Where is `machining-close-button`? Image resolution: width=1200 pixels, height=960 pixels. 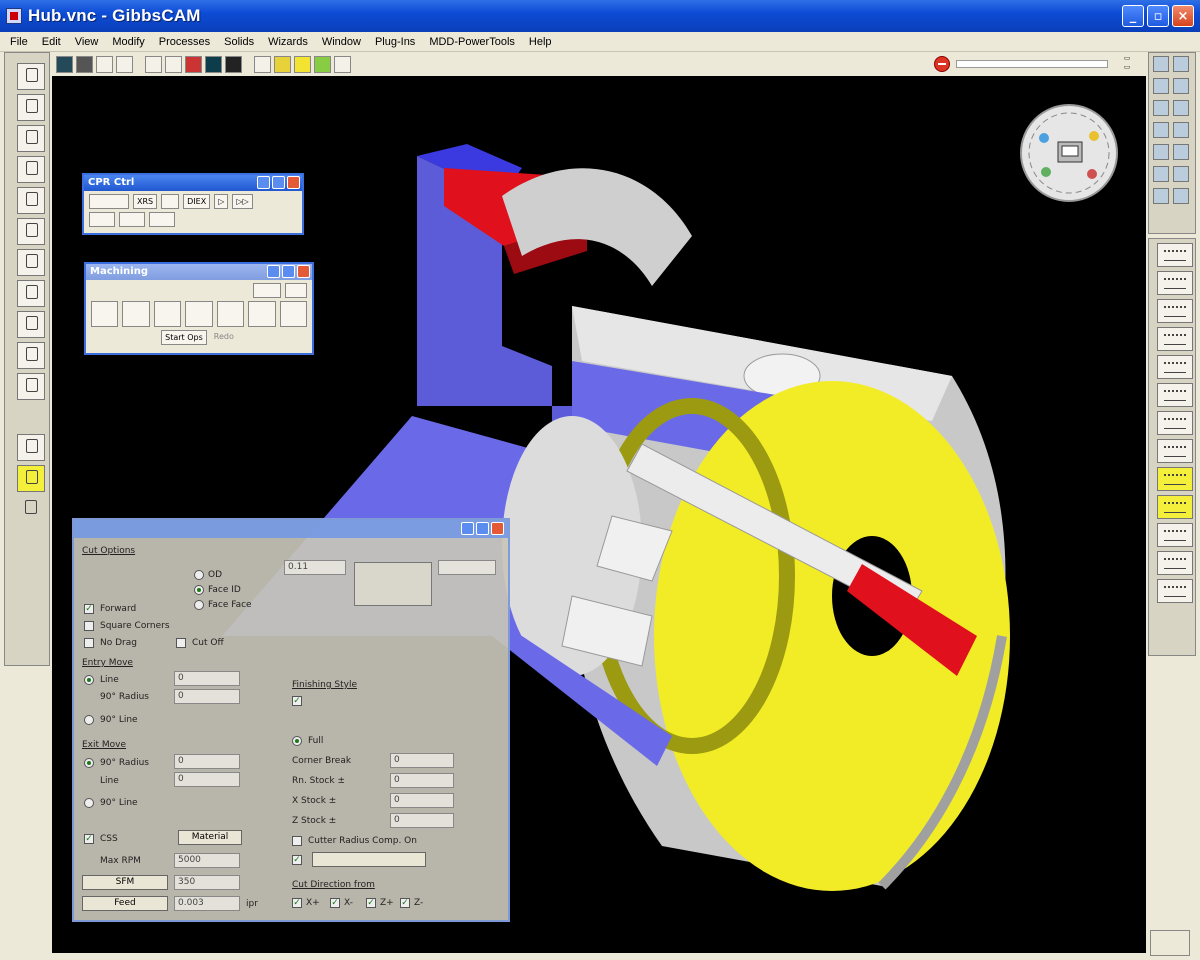
machining-close-button is located at coordinates (303, 271).